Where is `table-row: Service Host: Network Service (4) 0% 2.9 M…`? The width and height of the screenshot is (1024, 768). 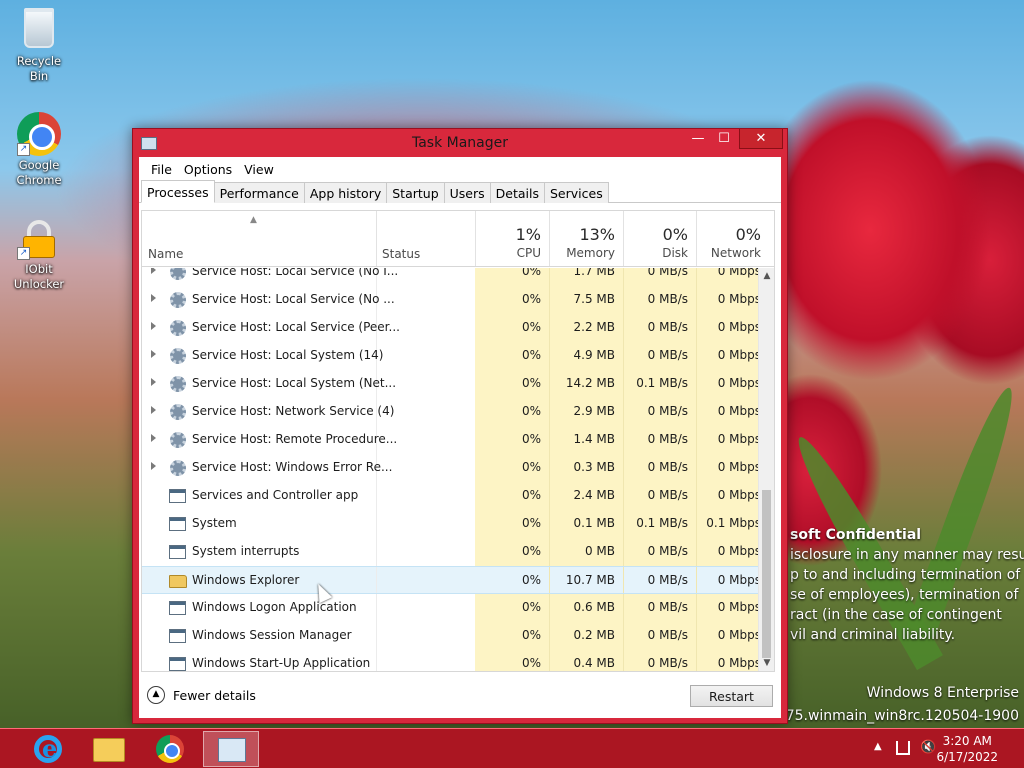
table-row: Service Host: Network Service (4) 0% 2.9 M… is located at coordinates (450, 412).